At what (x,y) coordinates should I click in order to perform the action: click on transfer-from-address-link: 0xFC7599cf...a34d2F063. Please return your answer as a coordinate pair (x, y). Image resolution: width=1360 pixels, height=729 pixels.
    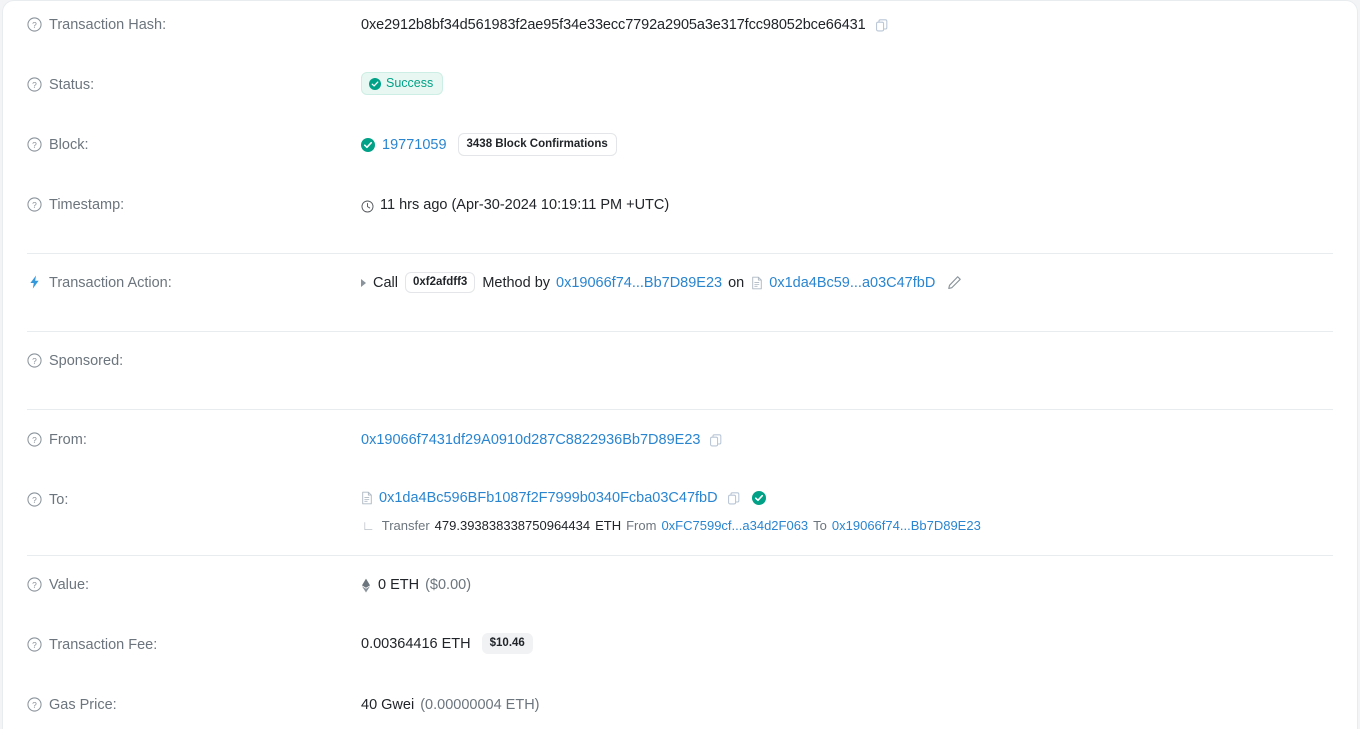
    Looking at the image, I should click on (734, 526).